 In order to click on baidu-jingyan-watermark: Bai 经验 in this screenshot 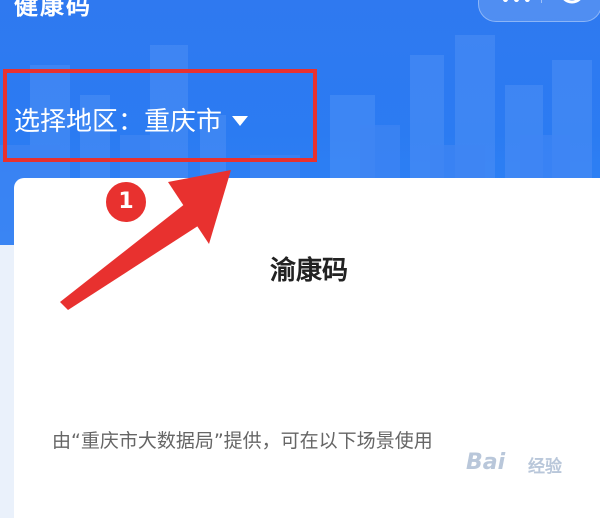, I will do `click(523, 464)`.